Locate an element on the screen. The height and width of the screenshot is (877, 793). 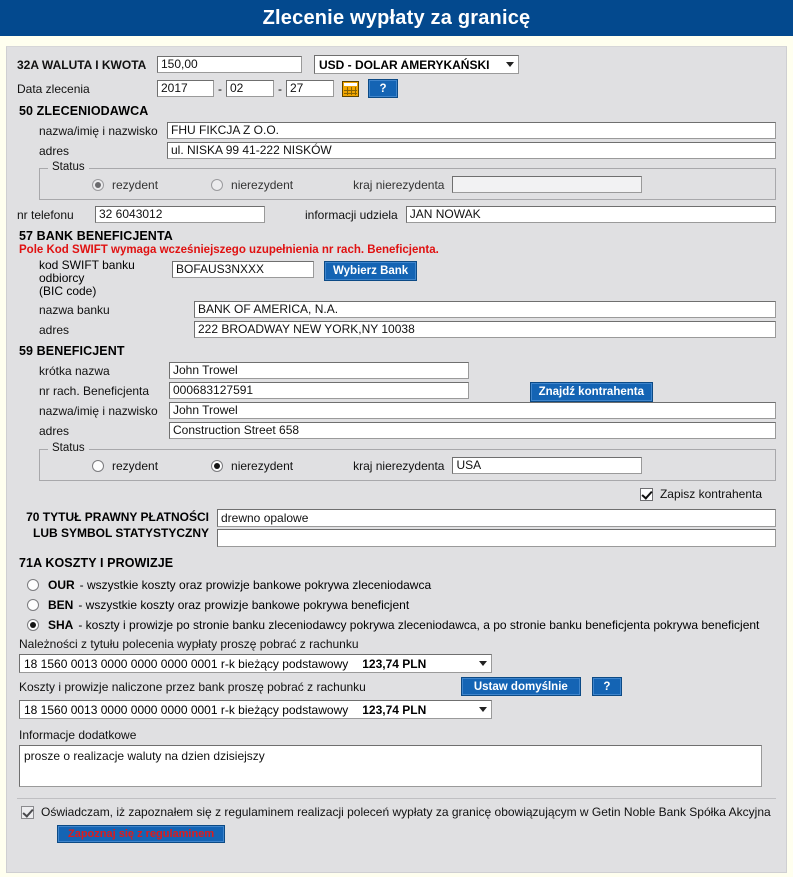
payment-title-label-line2: LUB SYMBOL STATYSTYCZNY is located at coordinates (120, 533).